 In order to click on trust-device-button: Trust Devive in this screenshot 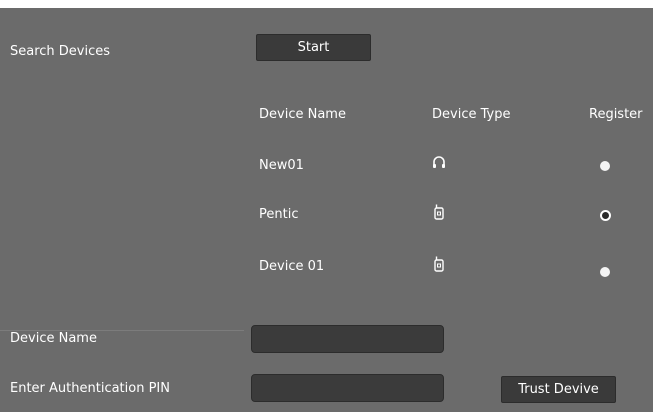, I will do `click(558, 389)`.